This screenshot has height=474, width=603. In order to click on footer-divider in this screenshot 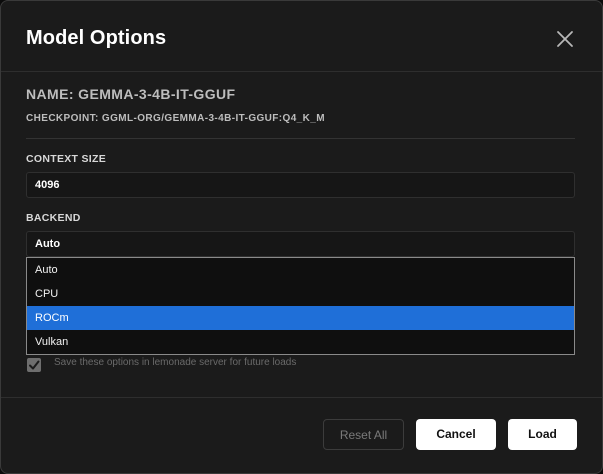, I will do `click(301, 397)`.